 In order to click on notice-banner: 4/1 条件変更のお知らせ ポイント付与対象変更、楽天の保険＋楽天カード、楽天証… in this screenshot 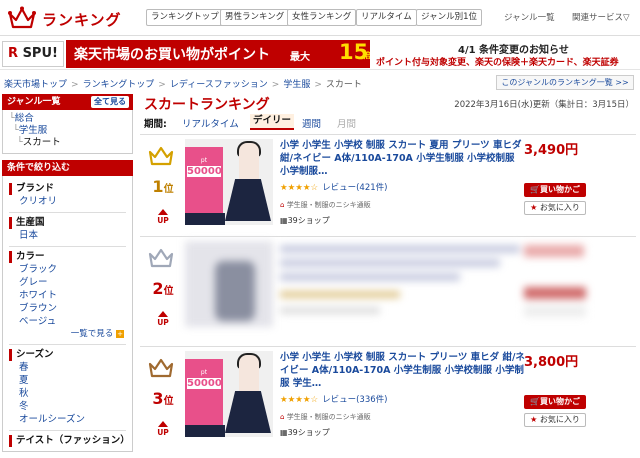, I will do `click(505, 54)`.